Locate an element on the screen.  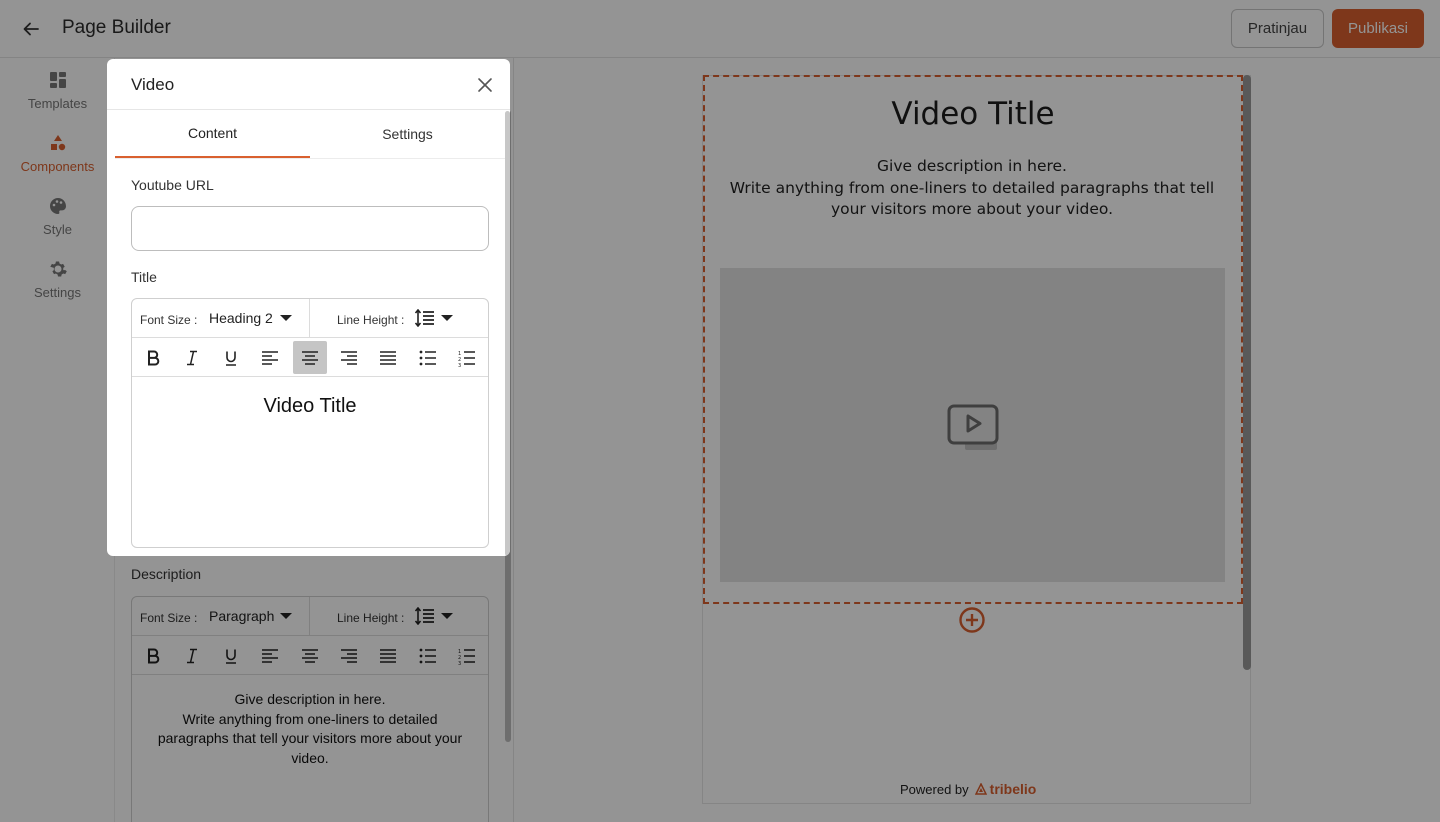
youtube-url-input is located at coordinates (310, 228).